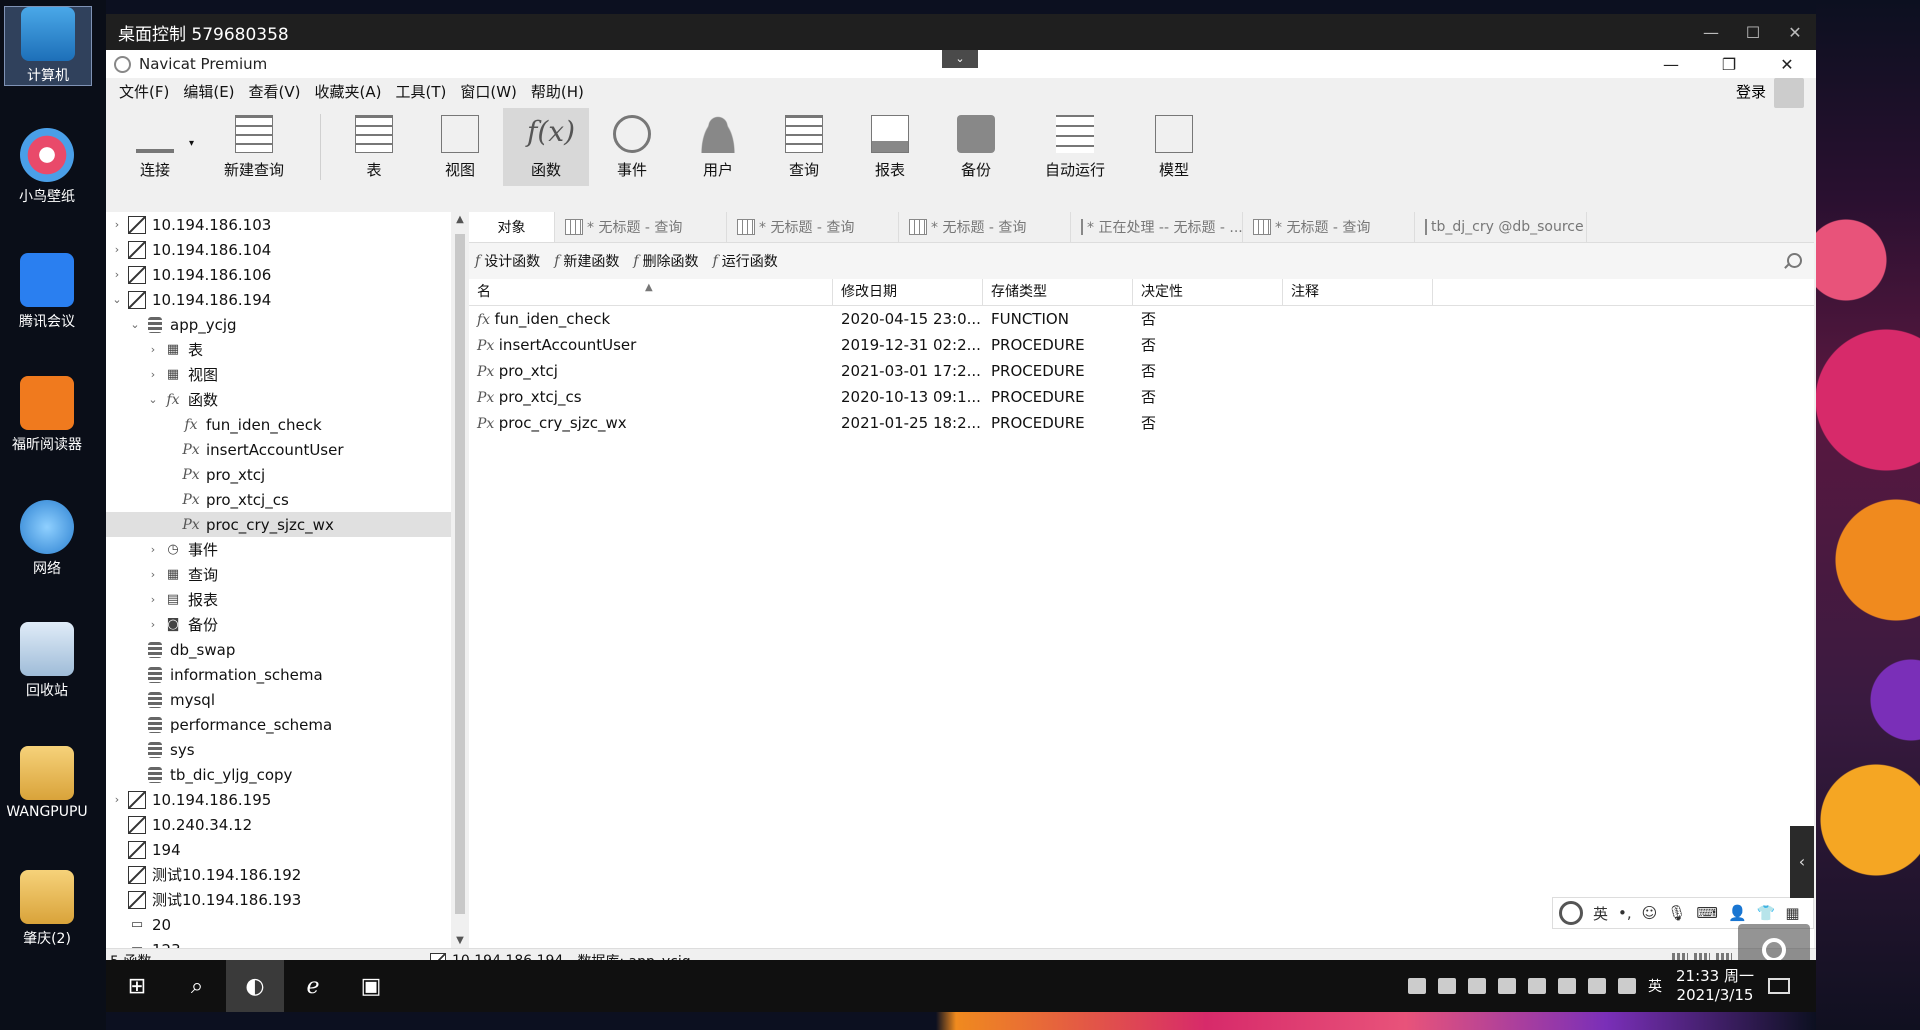 This screenshot has width=1920, height=1030. What do you see at coordinates (278, 724) in the screenshot?
I see `tree-database: performance_schema` at bounding box center [278, 724].